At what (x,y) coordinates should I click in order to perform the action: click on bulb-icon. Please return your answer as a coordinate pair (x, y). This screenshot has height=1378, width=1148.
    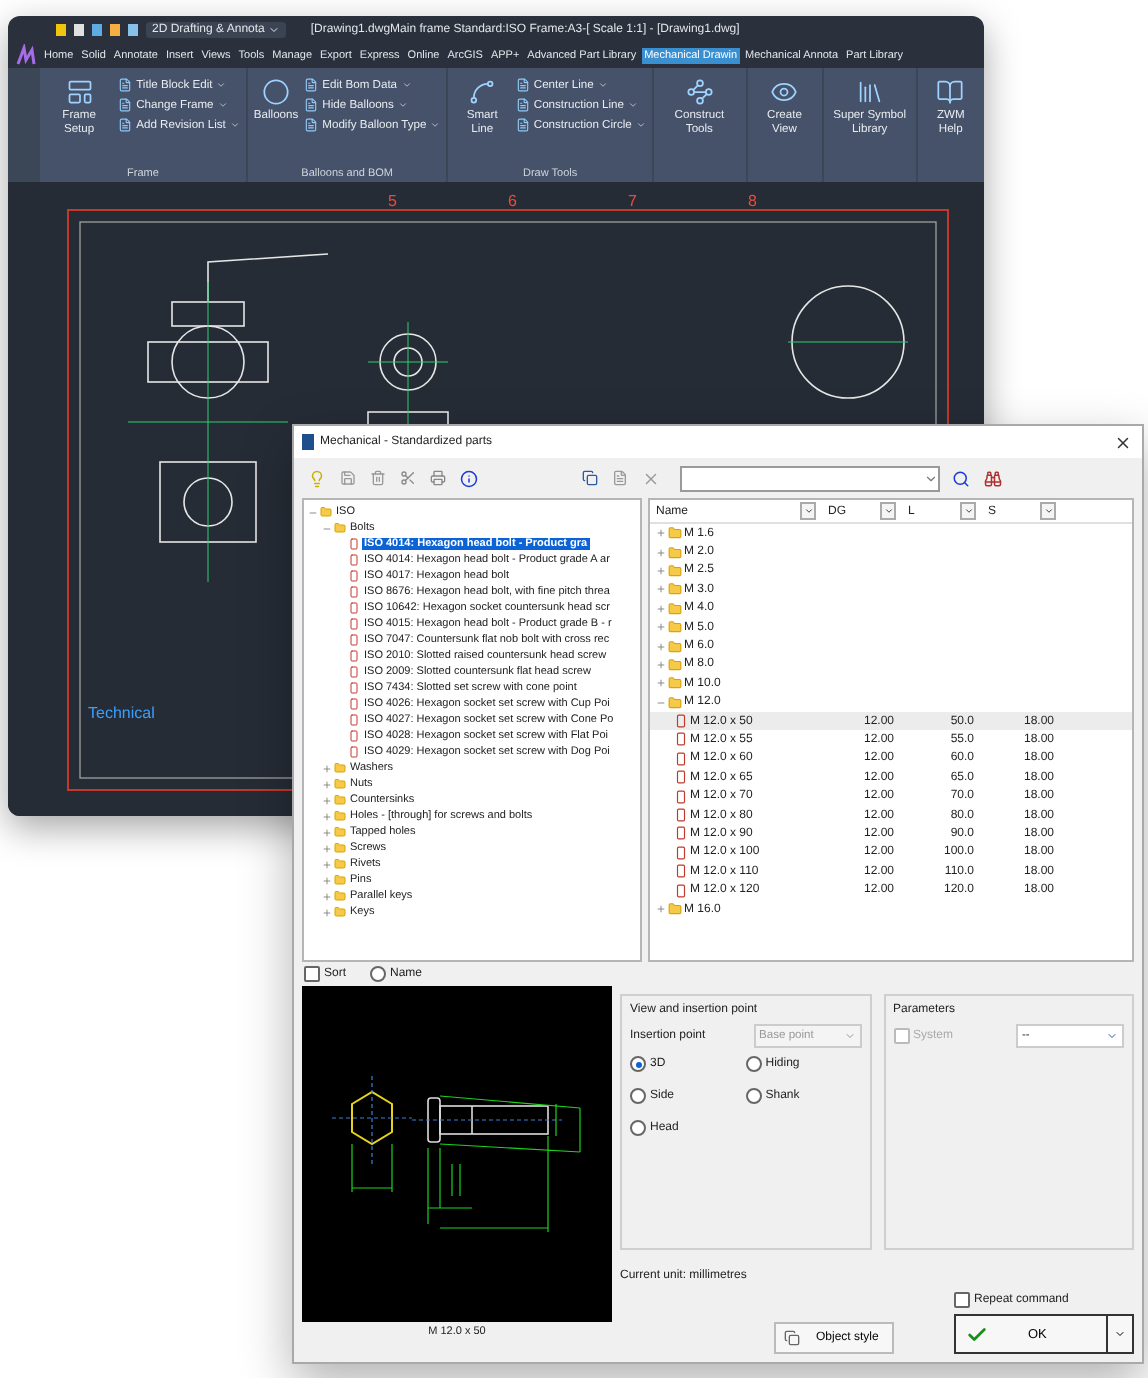
    Looking at the image, I should click on (317, 478).